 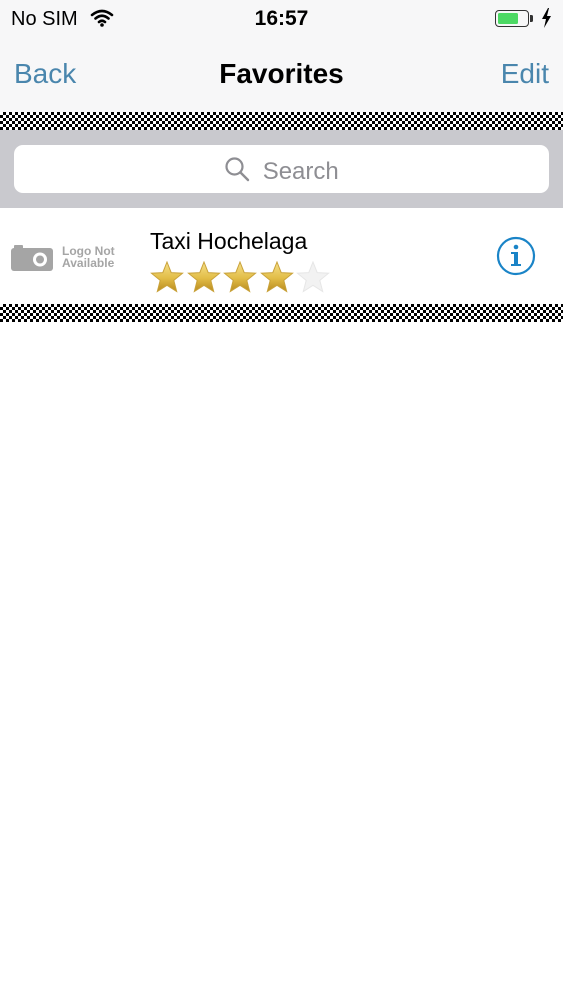 I want to click on navigation-bar: Back Favorites Edit, so click(x=281, y=75).